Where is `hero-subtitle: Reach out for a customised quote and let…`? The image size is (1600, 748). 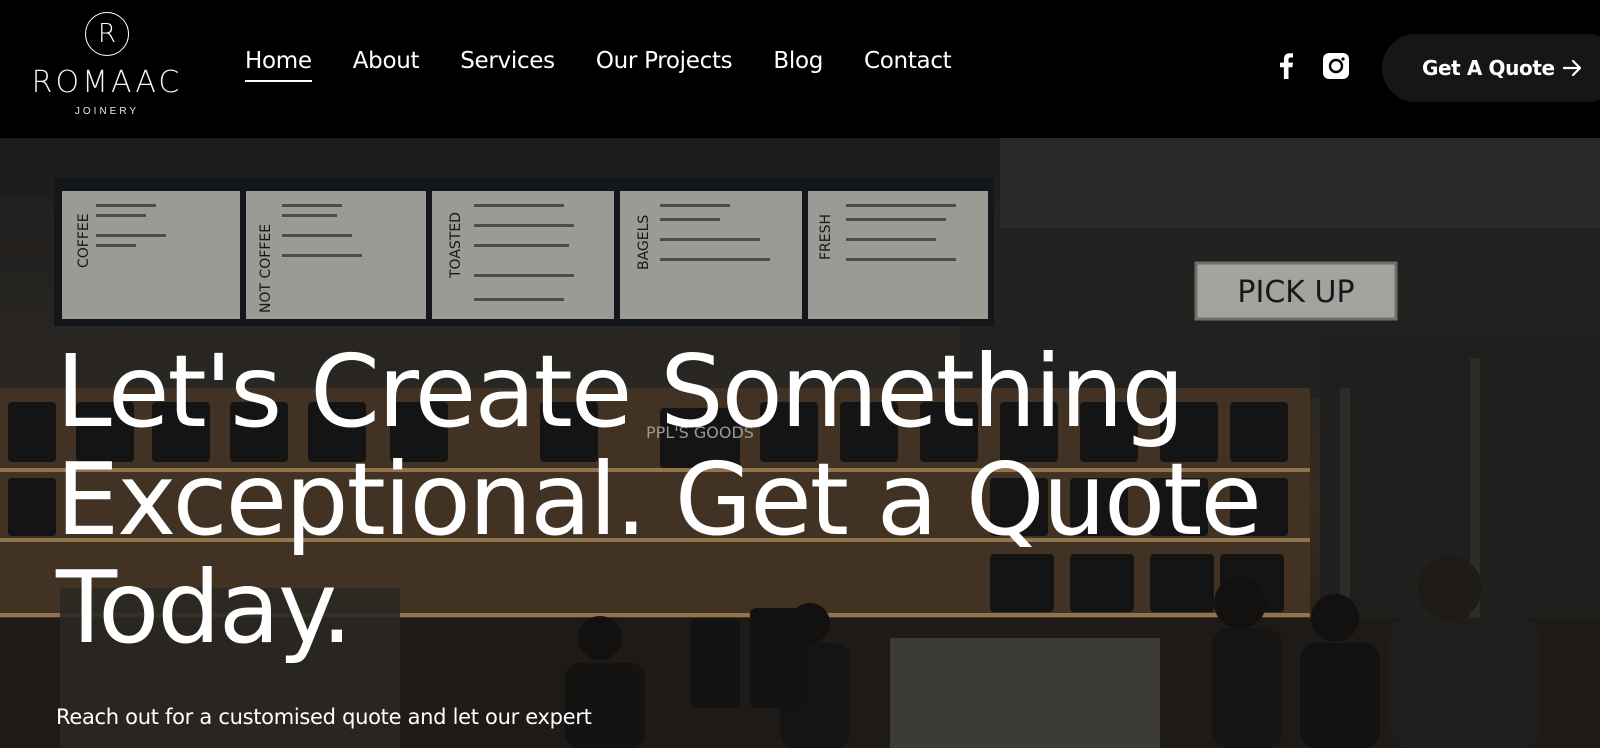 hero-subtitle: Reach out for a customised quote and let… is located at coordinates (324, 717).